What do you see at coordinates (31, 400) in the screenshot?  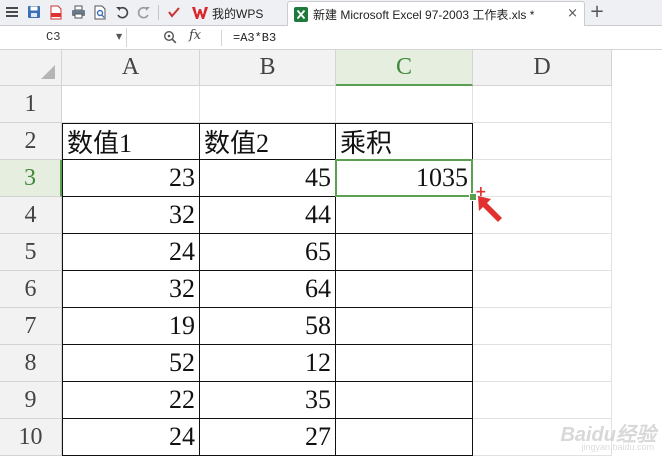 I see `row-header-9: 9` at bounding box center [31, 400].